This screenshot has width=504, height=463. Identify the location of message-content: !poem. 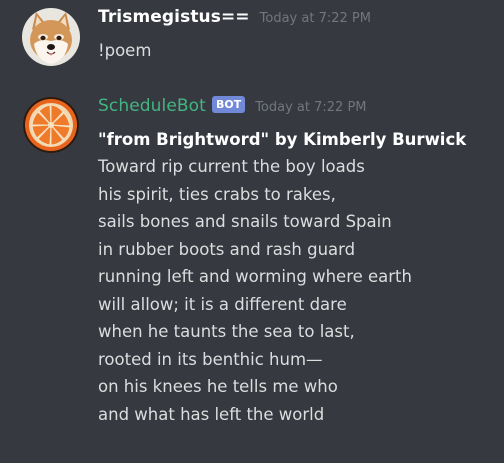
(124, 51).